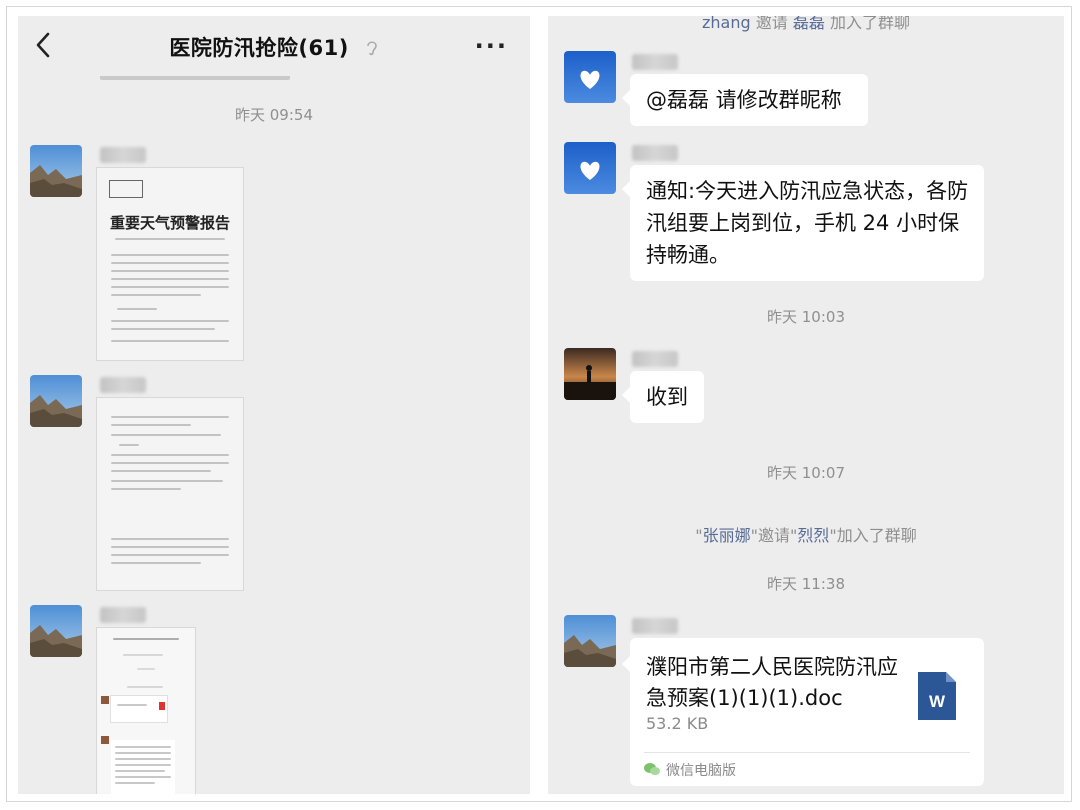  I want to click on ear-icon, so click(371, 48).